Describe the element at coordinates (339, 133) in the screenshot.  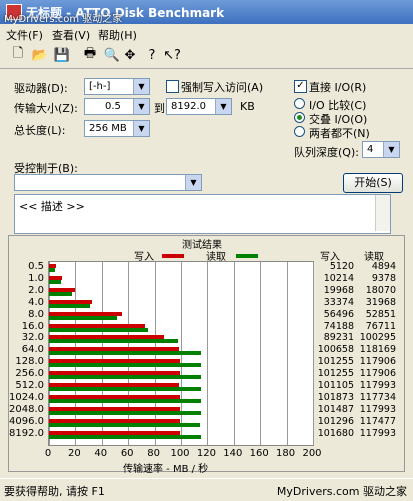
I see `neither-label: 两者都不(N)` at that location.